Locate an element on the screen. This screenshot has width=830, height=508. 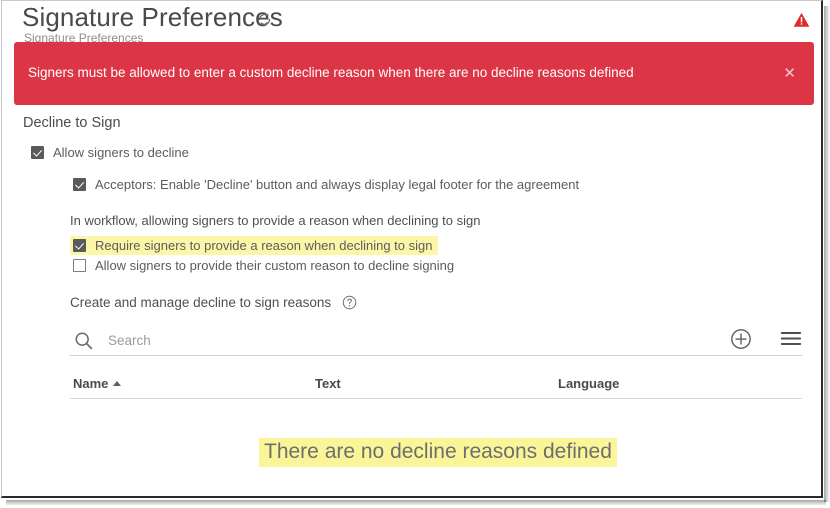
clipped-background-text: Signature Preferences is located at coordinates (84, 36).